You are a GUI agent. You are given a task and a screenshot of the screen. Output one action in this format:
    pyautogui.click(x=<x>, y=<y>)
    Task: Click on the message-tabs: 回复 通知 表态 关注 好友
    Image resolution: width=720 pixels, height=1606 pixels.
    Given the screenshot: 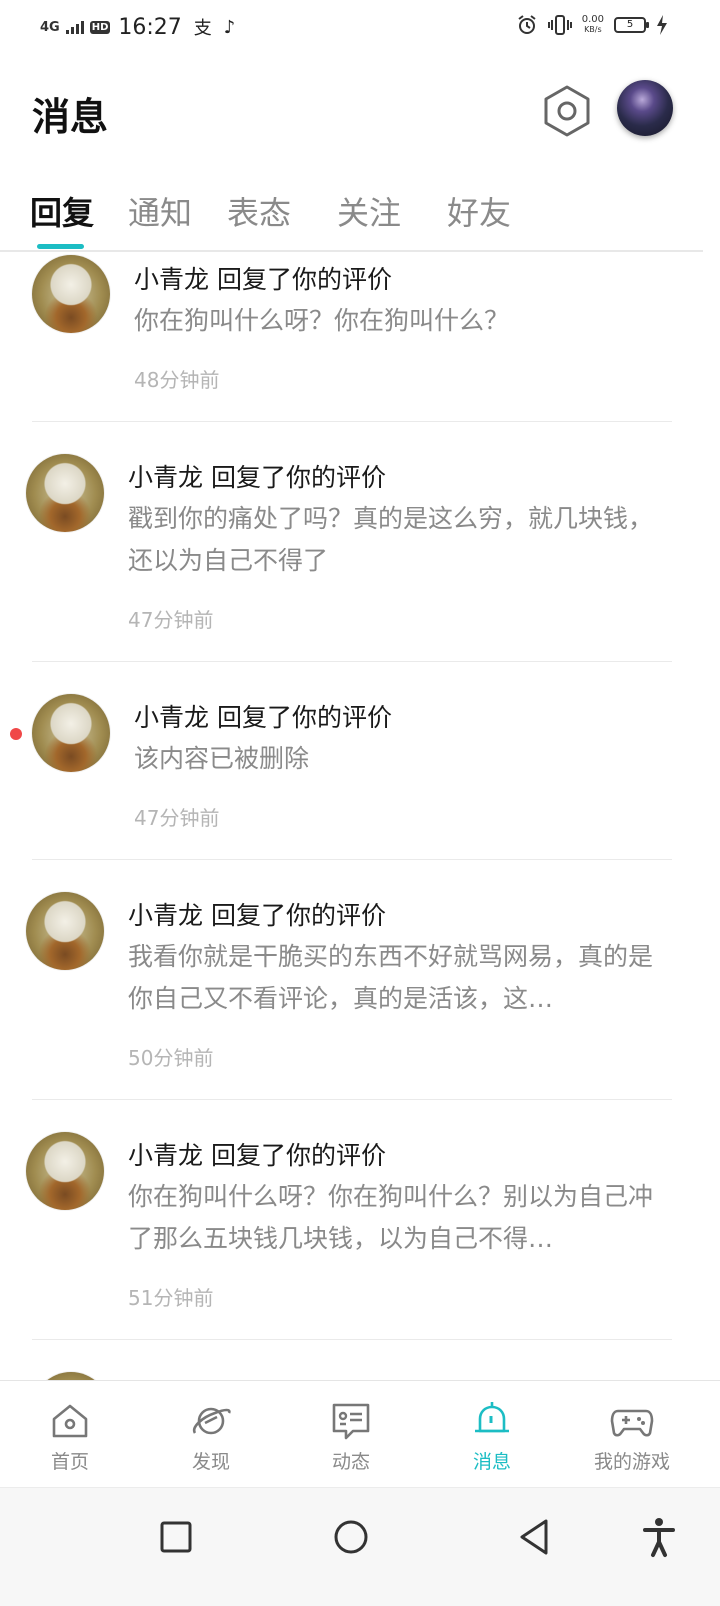 What is the action you would take?
    pyautogui.click(x=360, y=215)
    